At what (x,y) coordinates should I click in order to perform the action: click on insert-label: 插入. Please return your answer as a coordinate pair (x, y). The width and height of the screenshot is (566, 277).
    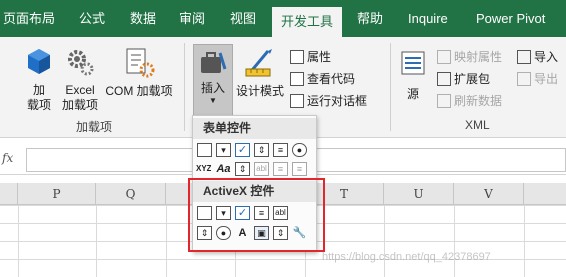
    Looking at the image, I should click on (212, 88).